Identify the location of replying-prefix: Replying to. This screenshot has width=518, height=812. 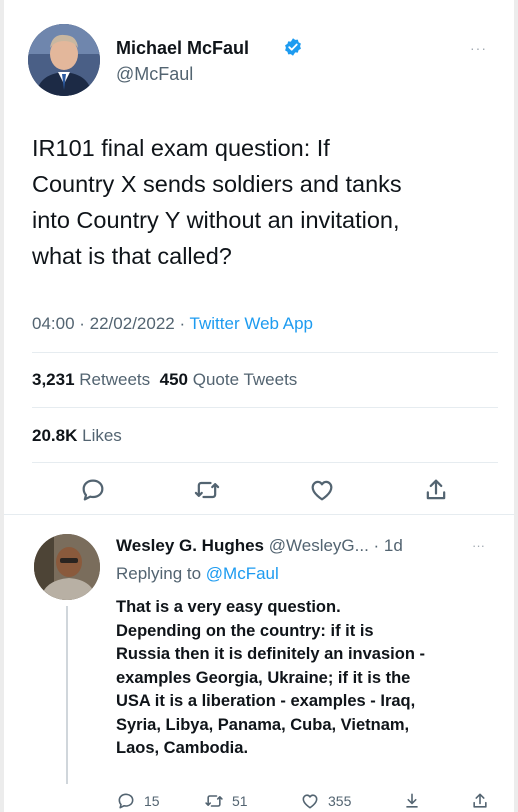
(161, 573).